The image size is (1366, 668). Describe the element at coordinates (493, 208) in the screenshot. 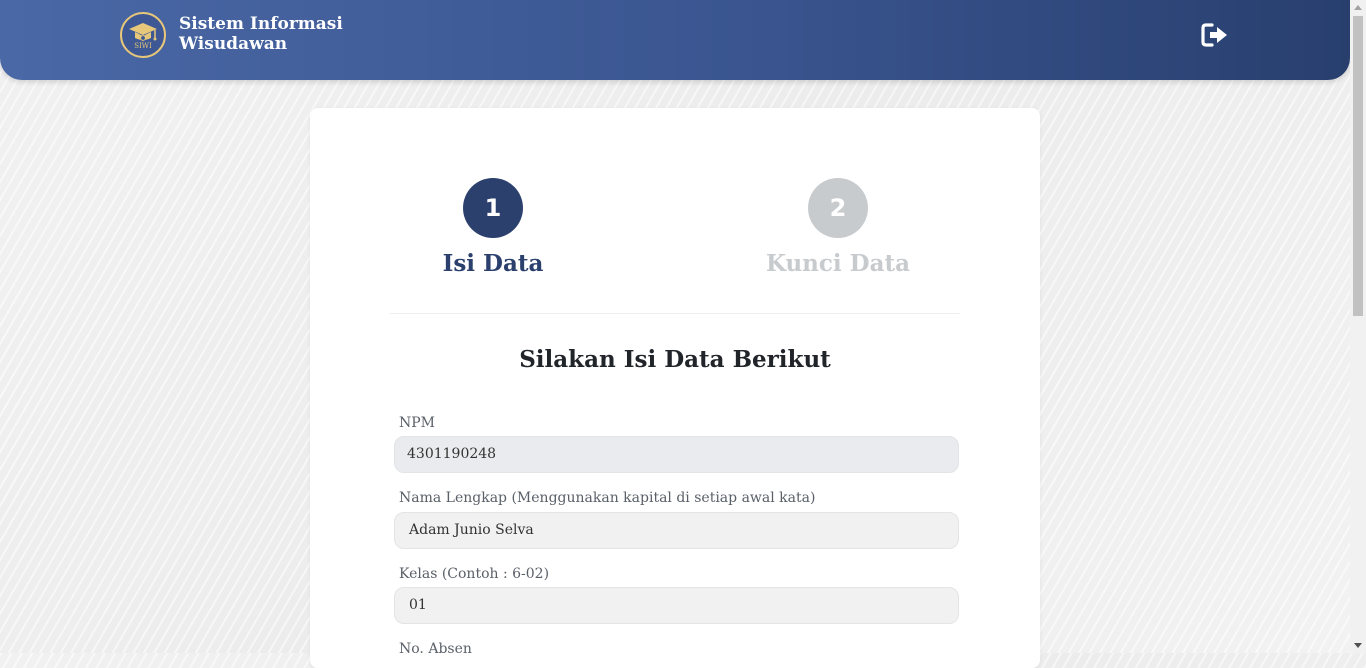

I see `step-1-number: 1` at that location.